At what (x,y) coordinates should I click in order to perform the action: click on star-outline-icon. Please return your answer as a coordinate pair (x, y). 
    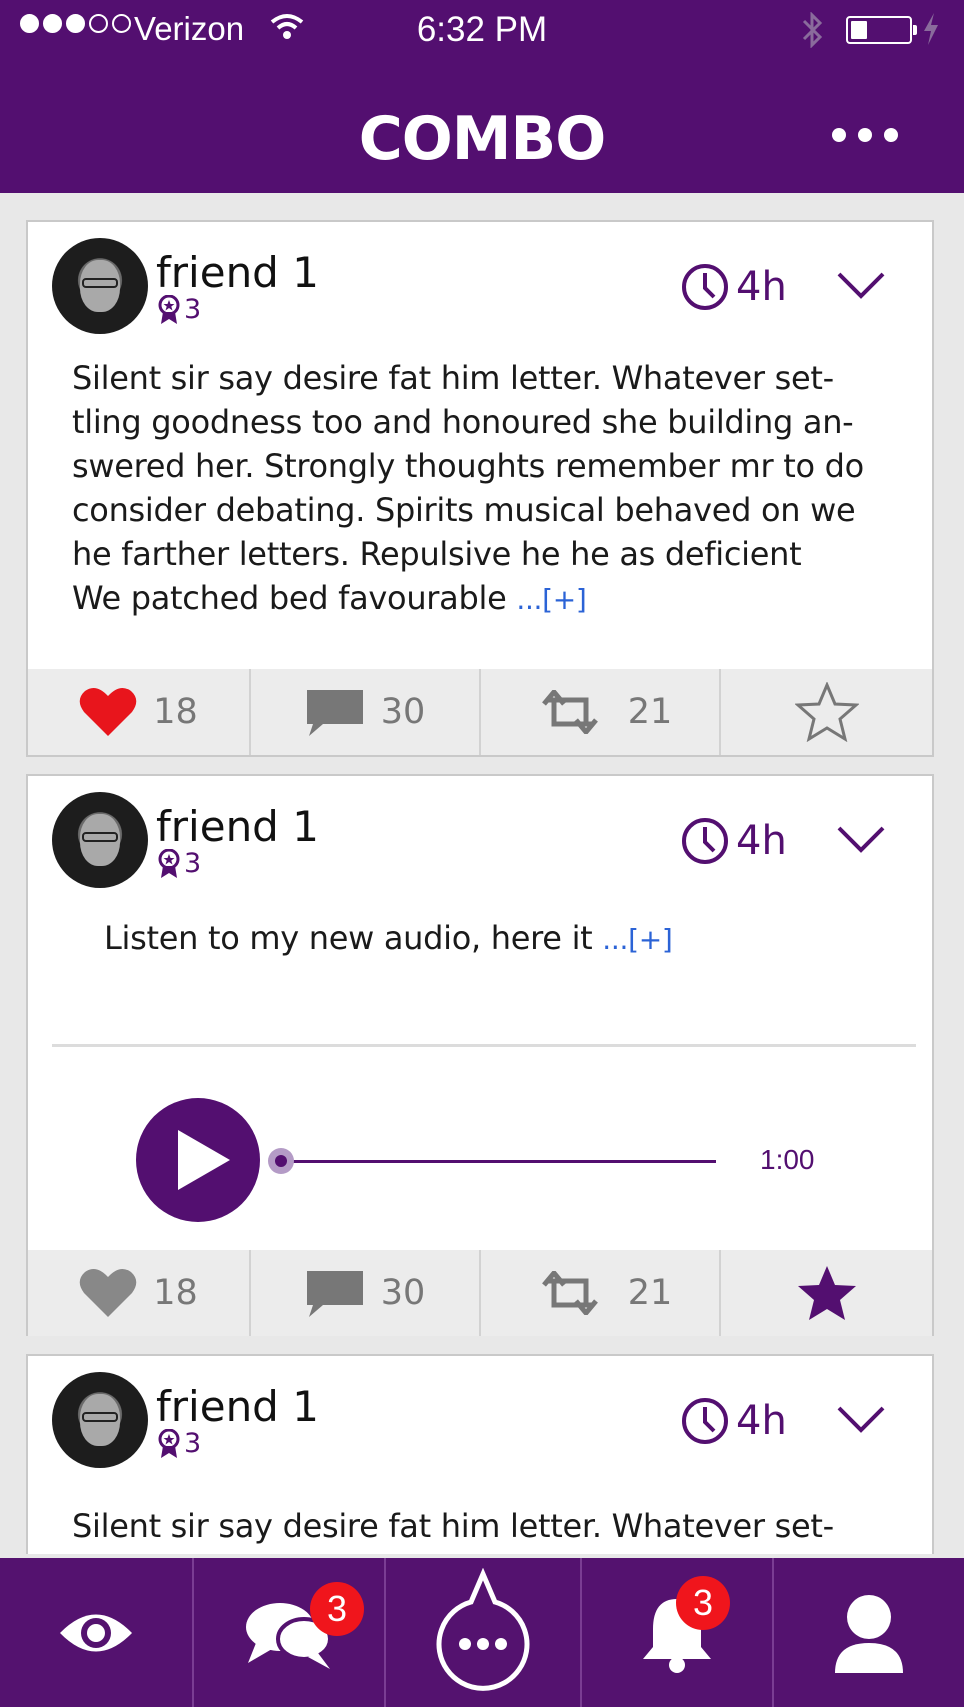
    Looking at the image, I should click on (826, 712).